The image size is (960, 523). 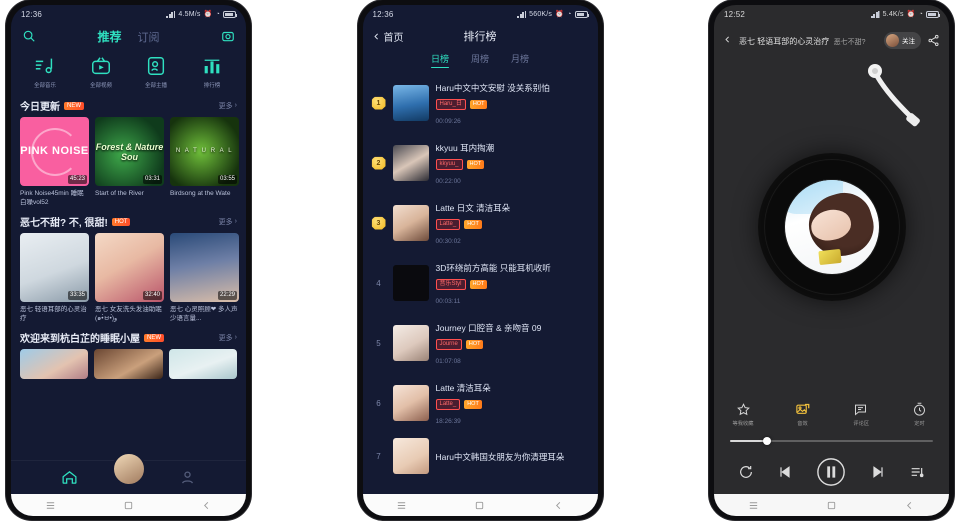 What do you see at coordinates (129, 278) in the screenshot?
I see `card-item: 32:40 恶七 女友洗头发油助眠 (๑•̀ㅂ•́)و` at bounding box center [129, 278].